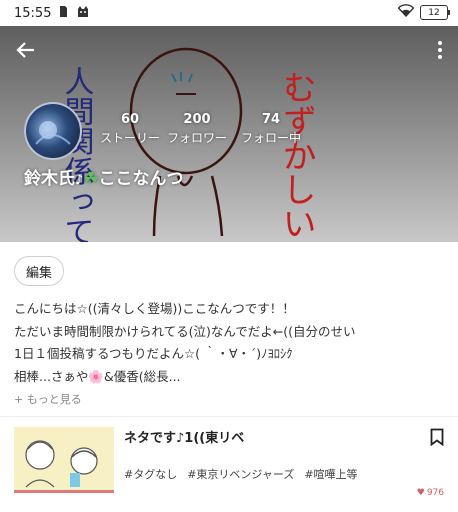 The width and height of the screenshot is (458, 512). I want to click on like-count: ♥ 976, so click(430, 493).